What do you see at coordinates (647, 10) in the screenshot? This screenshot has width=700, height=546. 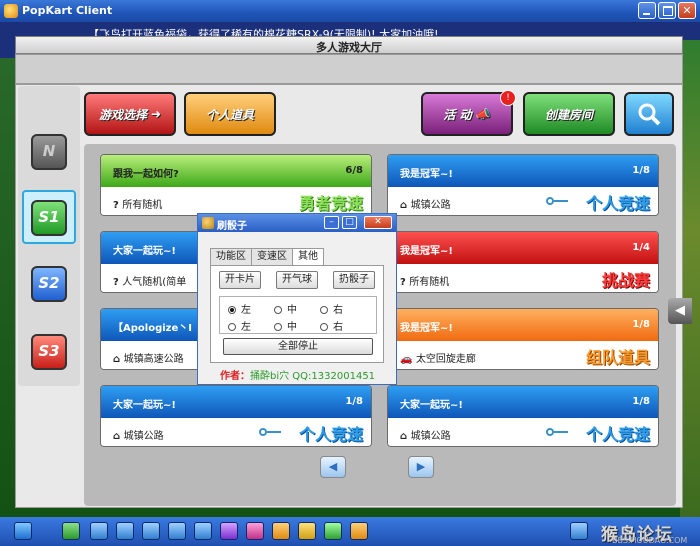 I see `minimize-button` at bounding box center [647, 10].